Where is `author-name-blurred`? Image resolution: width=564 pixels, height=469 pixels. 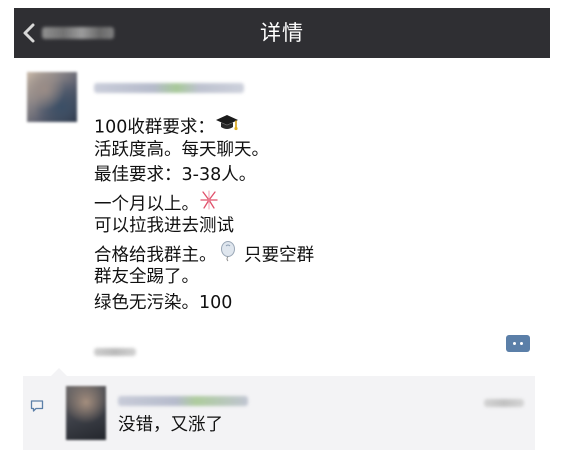
author-name-blurred is located at coordinates (169, 85).